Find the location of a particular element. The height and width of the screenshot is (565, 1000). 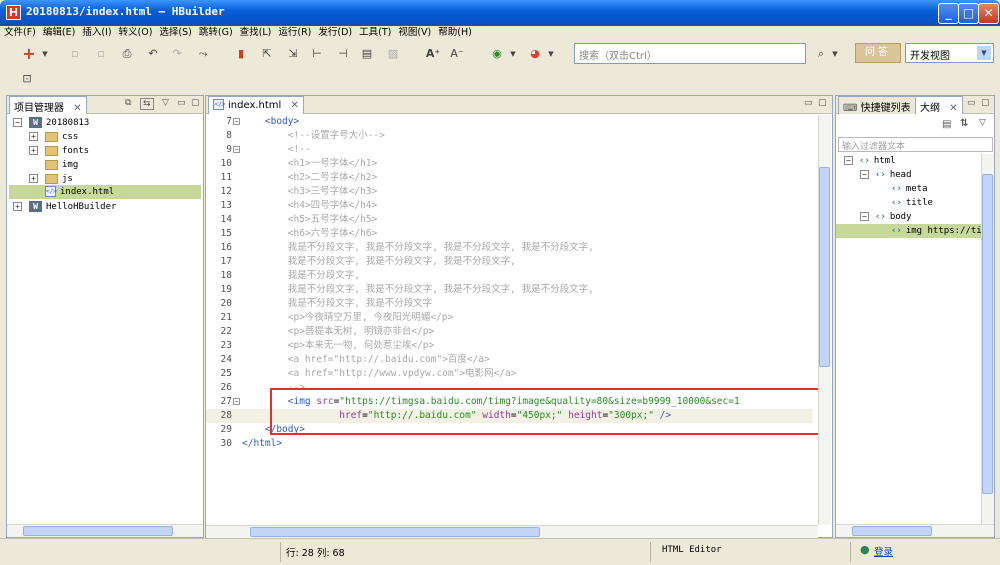

format-icon: ⤳ is located at coordinates (203, 54).